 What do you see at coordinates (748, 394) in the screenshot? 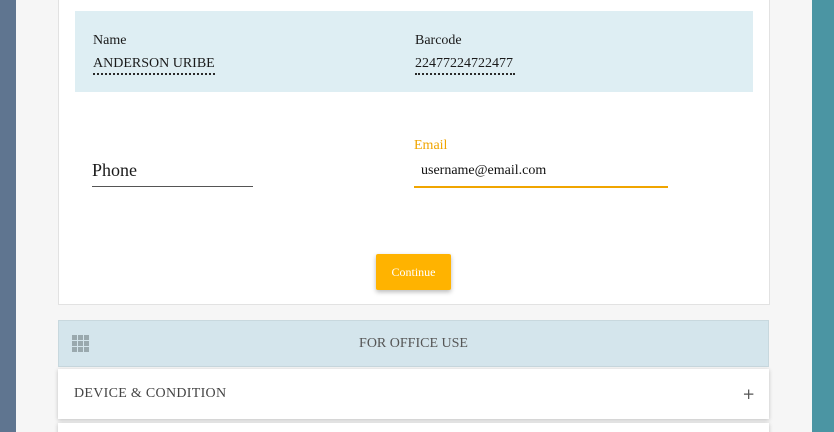
I see `expand-plus-icon: +` at bounding box center [748, 394].